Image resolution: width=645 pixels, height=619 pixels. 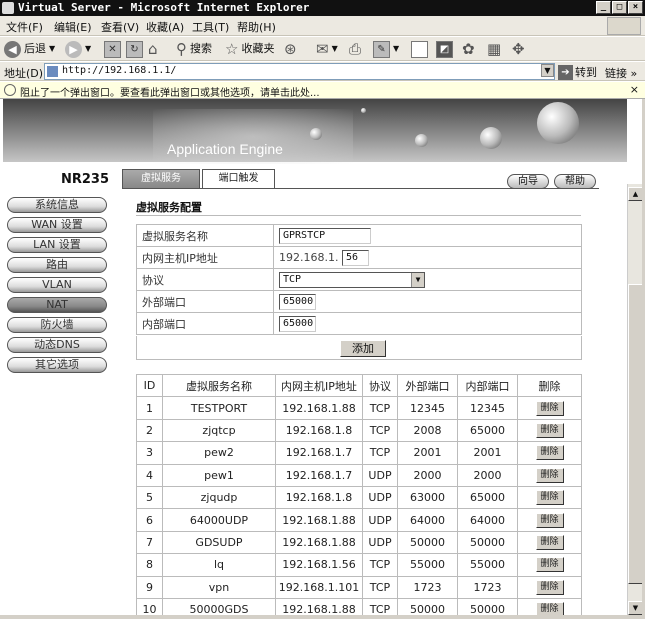 I want to click on nav-firewall: 防火墙, so click(x=57, y=325).